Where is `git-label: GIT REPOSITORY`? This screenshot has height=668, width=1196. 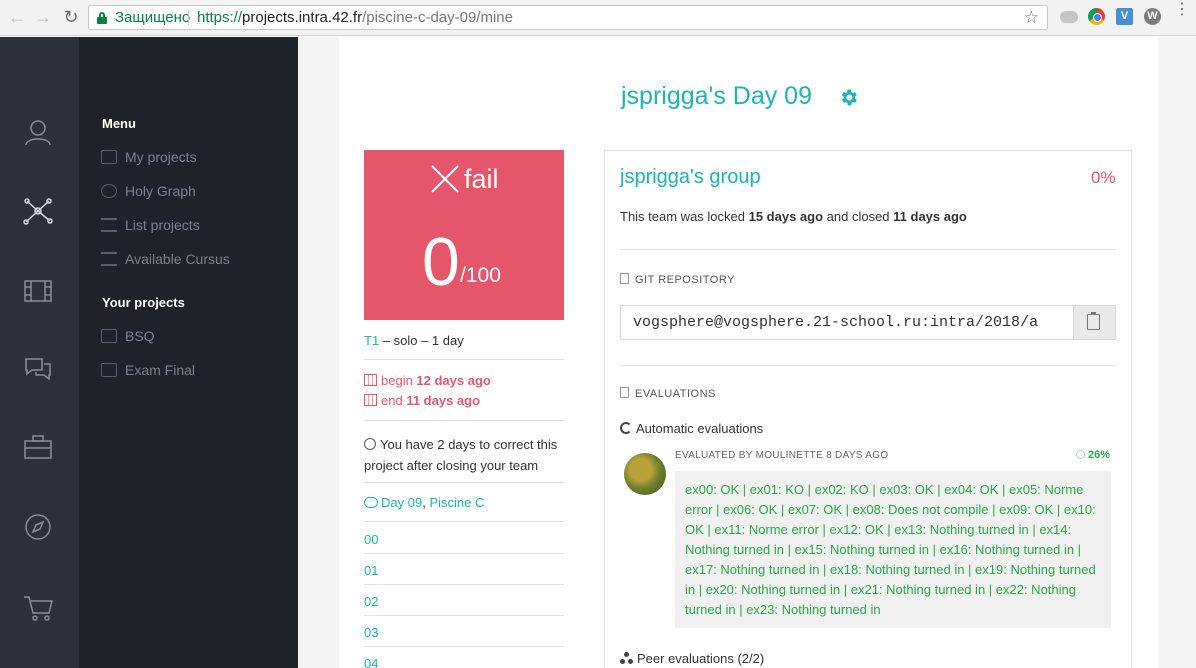 git-label: GIT REPOSITORY is located at coordinates (685, 280).